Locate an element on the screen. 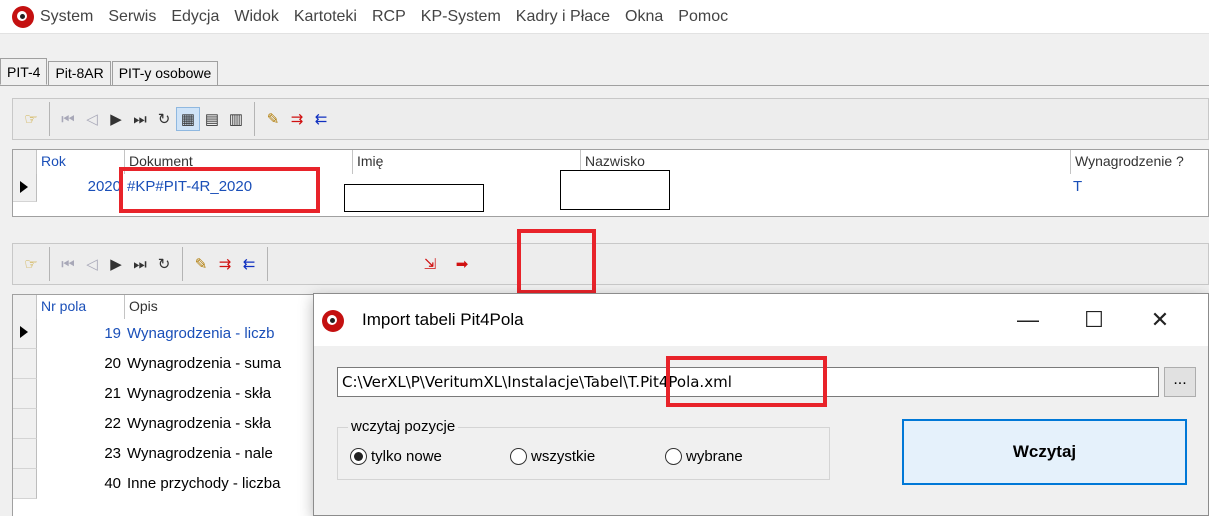 Image resolution: width=1209 pixels, height=516 pixels. field-row-opis: Wynagrodzenia - liczb is located at coordinates (229, 334).